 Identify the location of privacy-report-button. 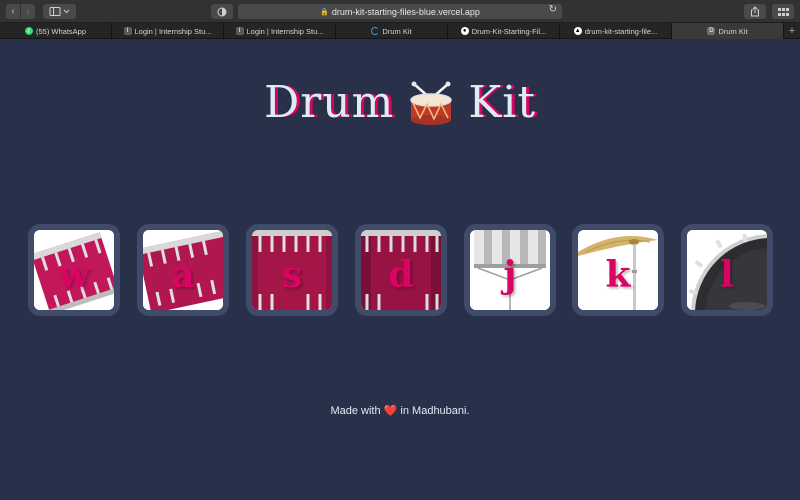
(222, 11).